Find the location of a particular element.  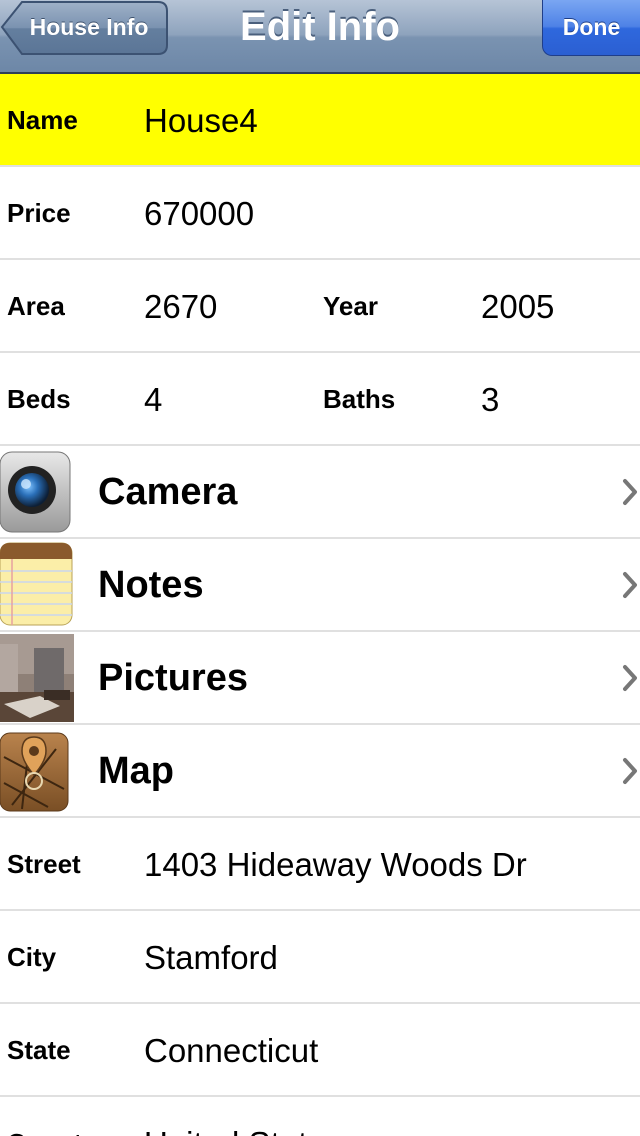

pictures-row: Pictures is located at coordinates (320, 678).